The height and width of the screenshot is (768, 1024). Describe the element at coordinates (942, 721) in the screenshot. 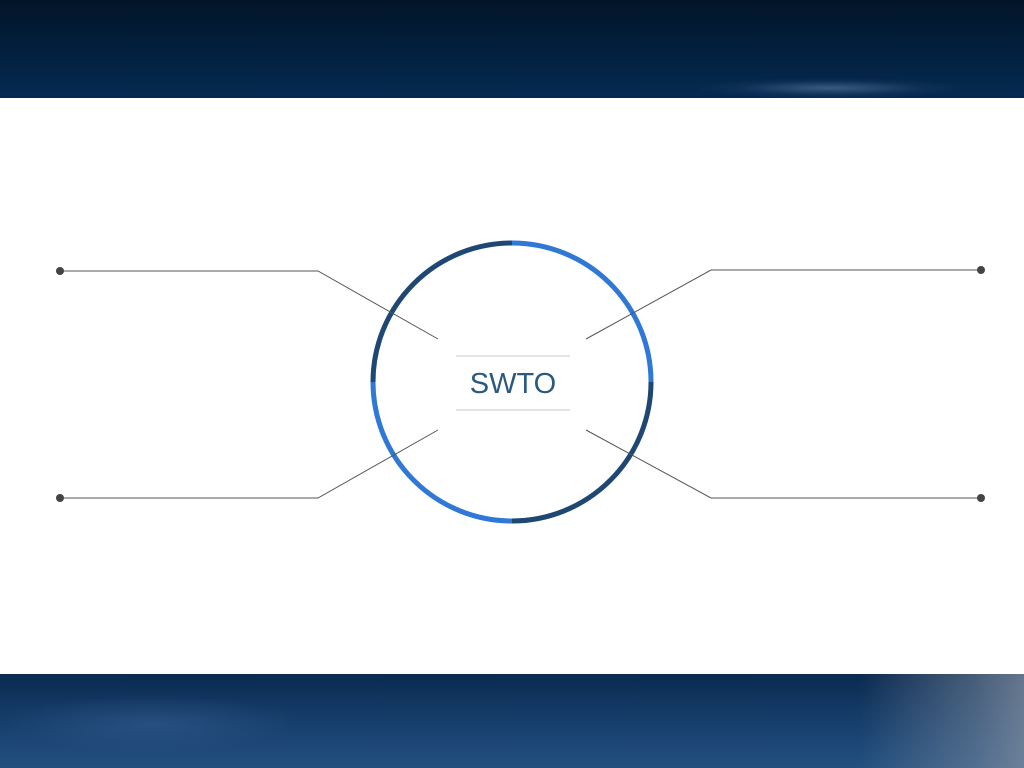

I see `bottom-banner-haze-right` at that location.